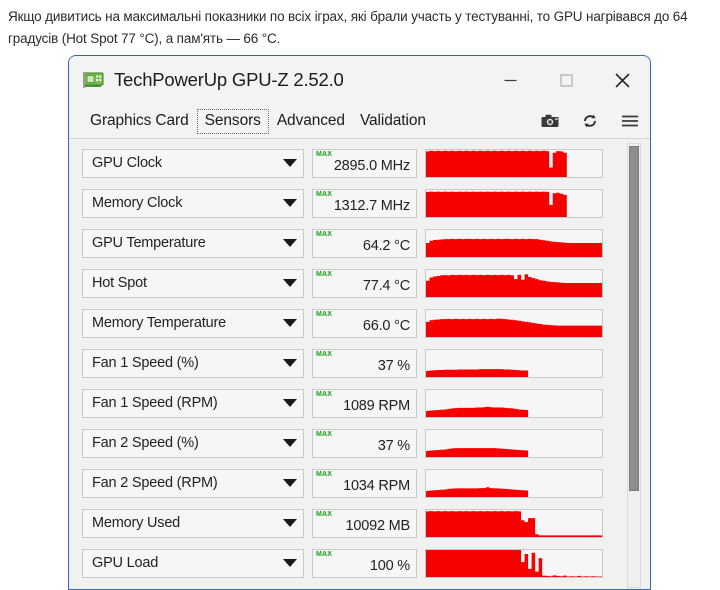 The height and width of the screenshot is (590, 720). Describe the element at coordinates (364, 323) in the screenshot. I see `sensor-value-field: MAX 66.0 °C` at that location.